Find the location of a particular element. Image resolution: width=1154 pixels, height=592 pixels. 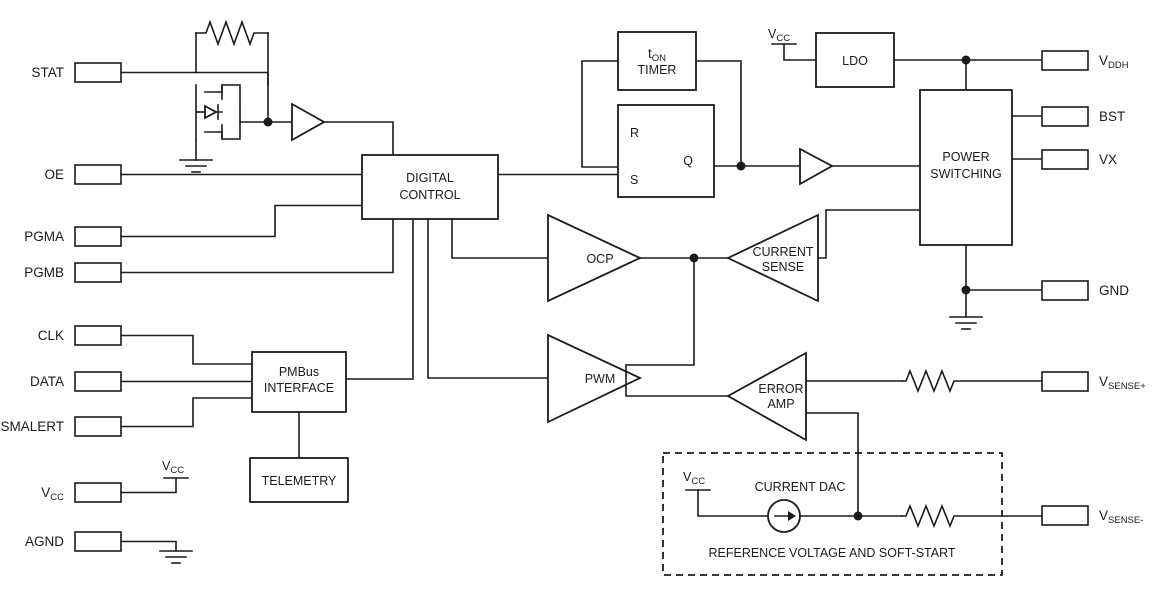

dac-output-junction is located at coordinates (858, 516).